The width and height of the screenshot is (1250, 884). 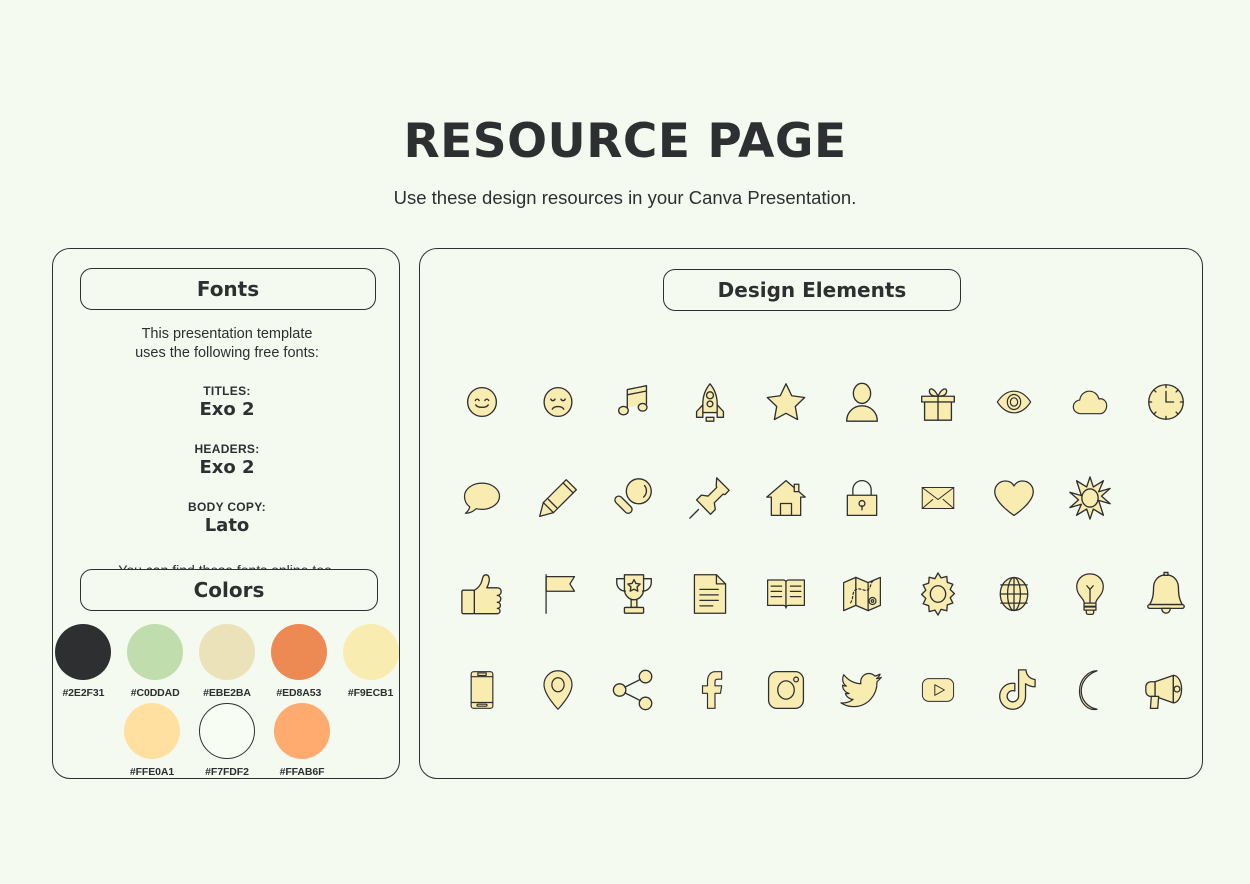 What do you see at coordinates (786, 690) in the screenshot?
I see `instagram-icon` at bounding box center [786, 690].